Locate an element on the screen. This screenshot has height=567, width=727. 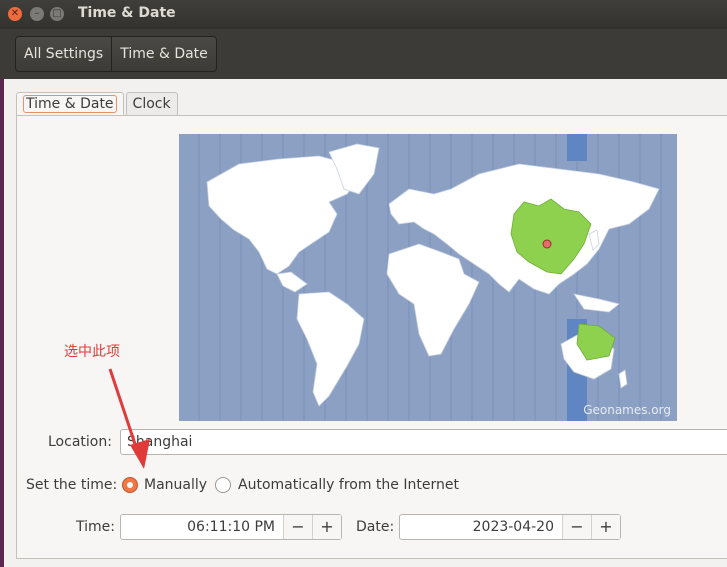
location-input-box is located at coordinates (423, 442).